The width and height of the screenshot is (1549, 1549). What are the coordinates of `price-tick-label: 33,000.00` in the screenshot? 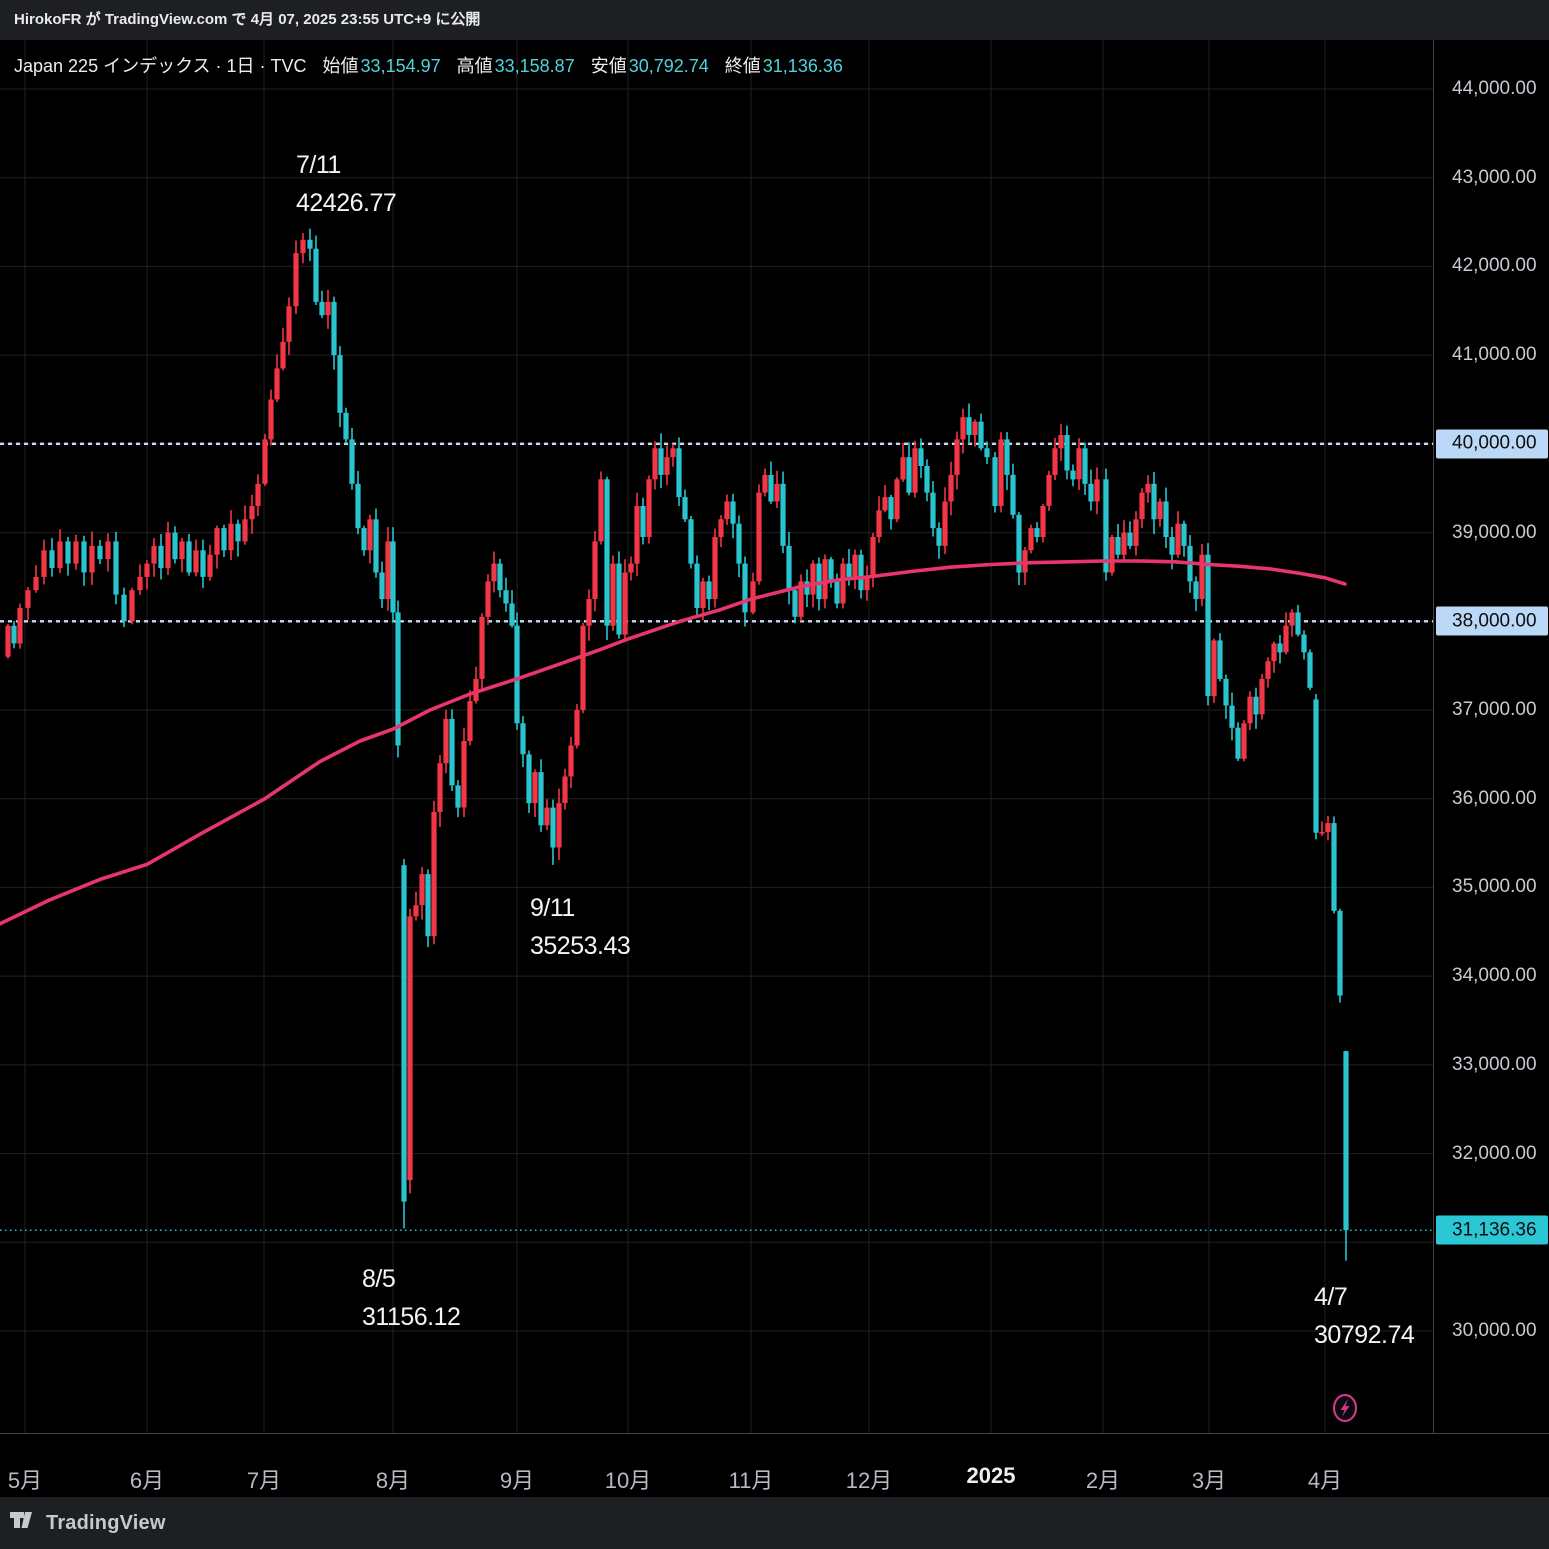 It's located at (1494, 1064).